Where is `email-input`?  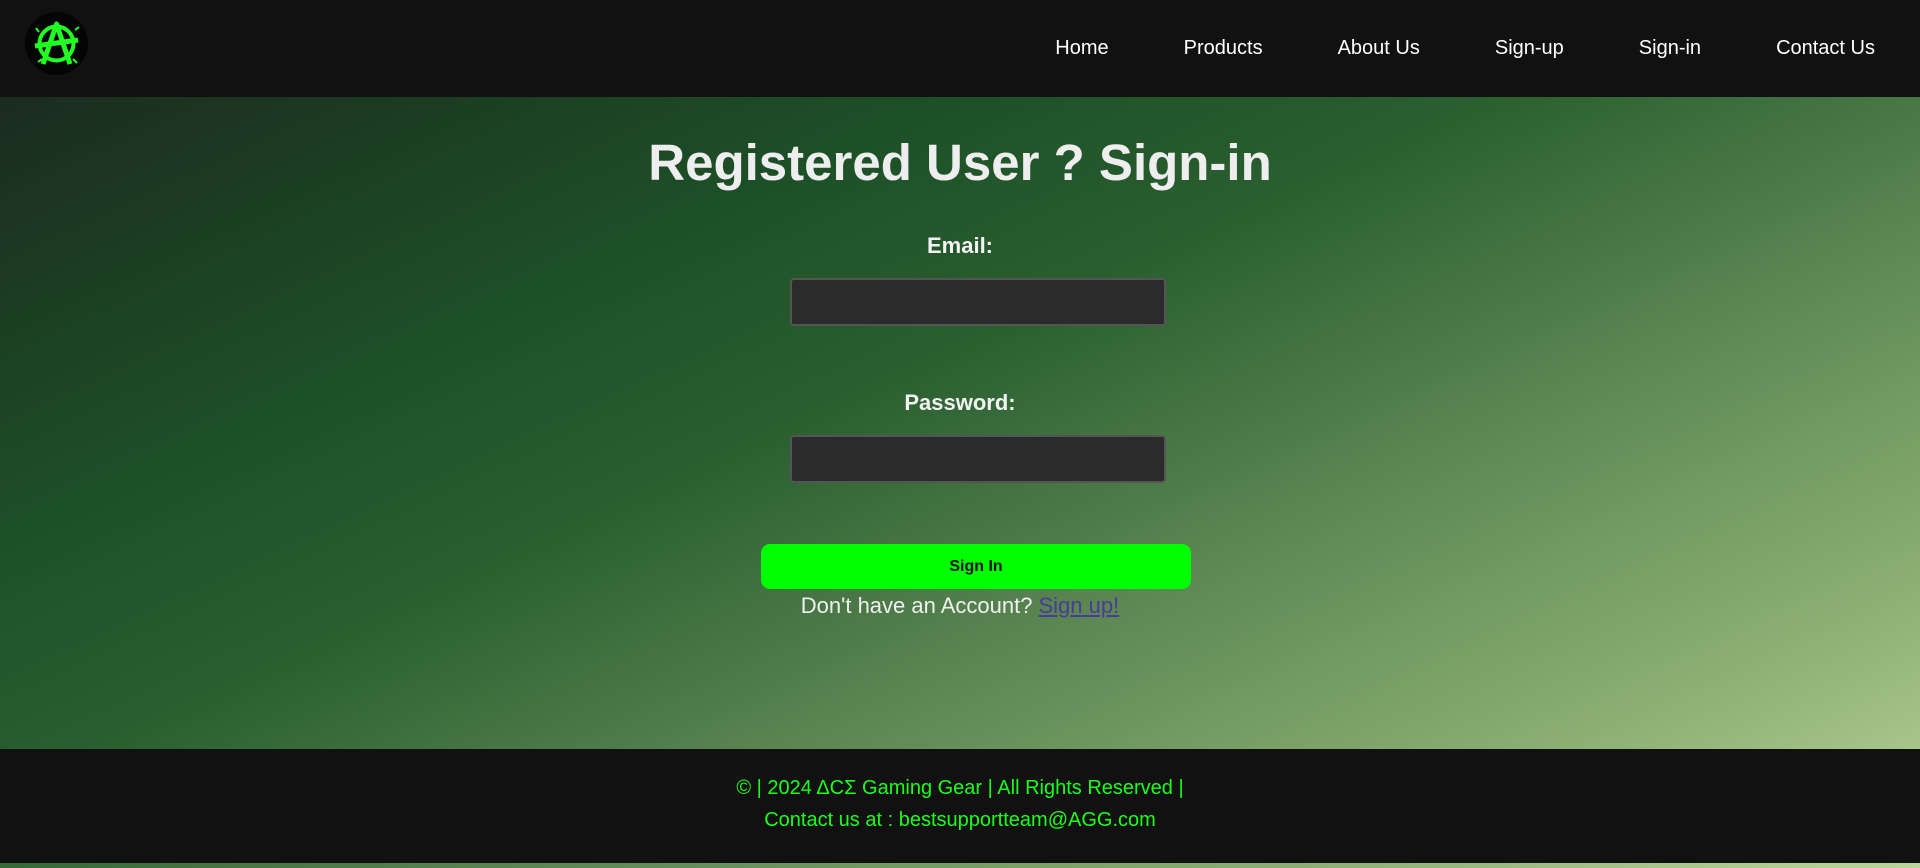 email-input is located at coordinates (978, 302).